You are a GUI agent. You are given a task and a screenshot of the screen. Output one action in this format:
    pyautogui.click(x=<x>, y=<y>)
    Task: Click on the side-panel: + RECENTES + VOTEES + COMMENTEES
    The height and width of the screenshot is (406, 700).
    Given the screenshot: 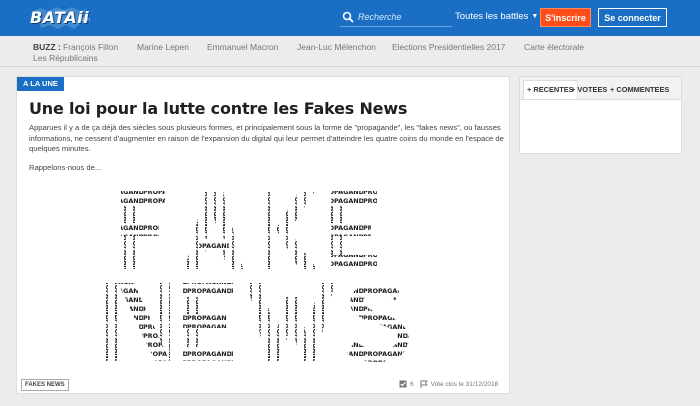 What is the action you would take?
    pyautogui.click(x=600, y=115)
    